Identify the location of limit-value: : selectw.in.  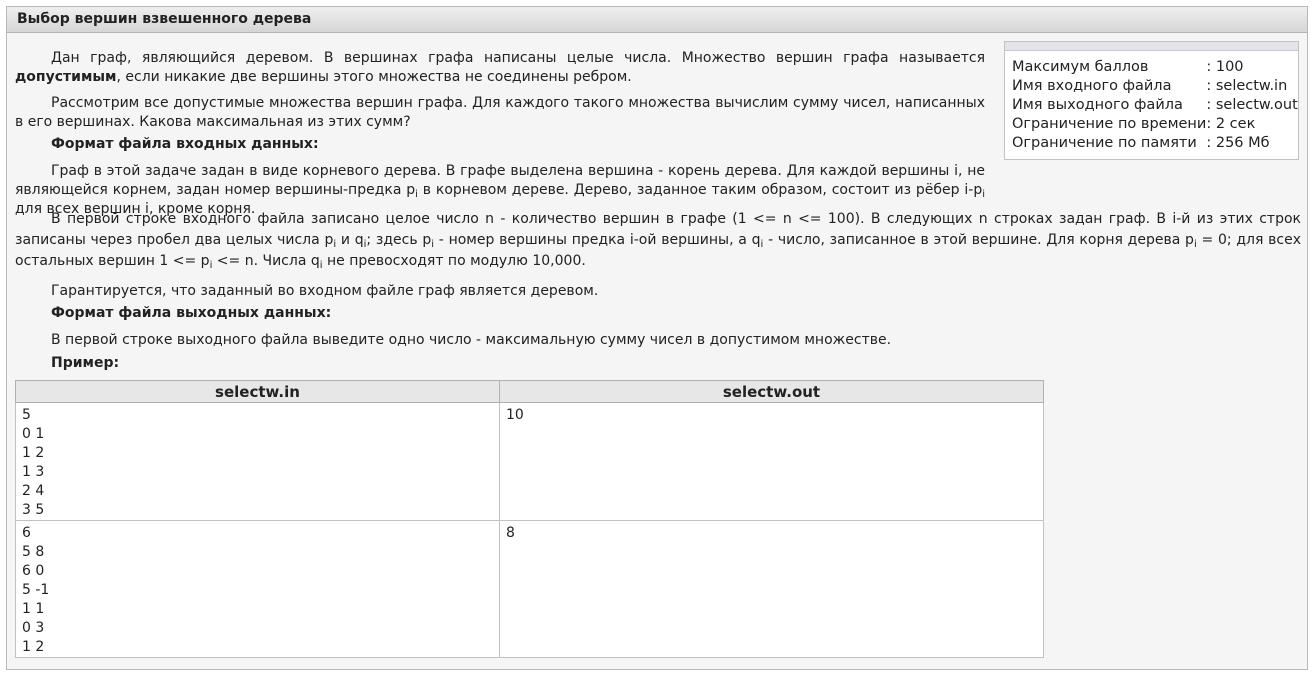
(1247, 86).